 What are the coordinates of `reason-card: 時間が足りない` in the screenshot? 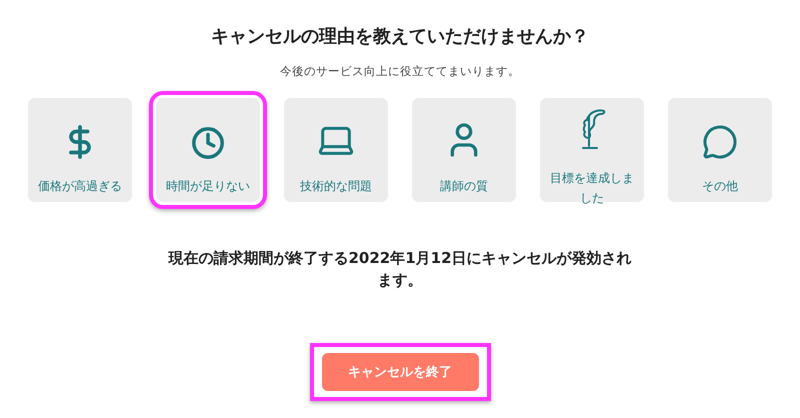 It's located at (208, 150).